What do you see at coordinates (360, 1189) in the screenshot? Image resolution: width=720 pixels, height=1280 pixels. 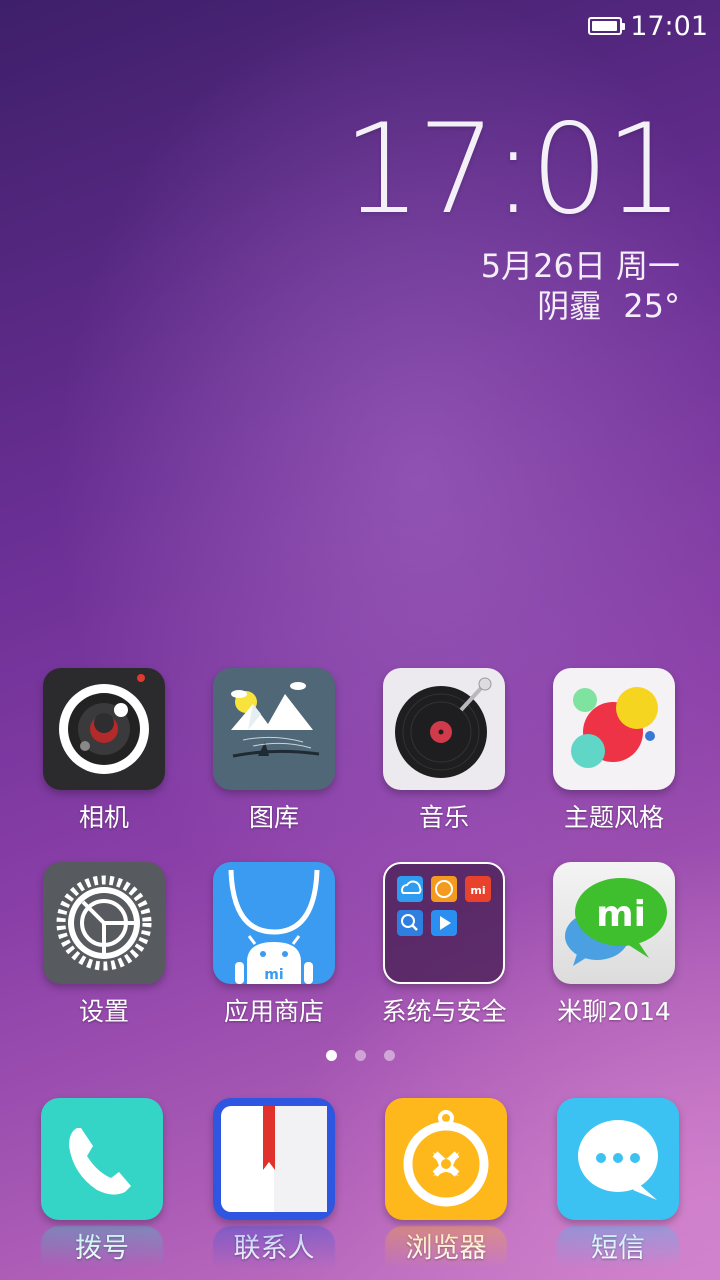 I see `dock: 拨号 联系人 浏览器 短信` at bounding box center [360, 1189].